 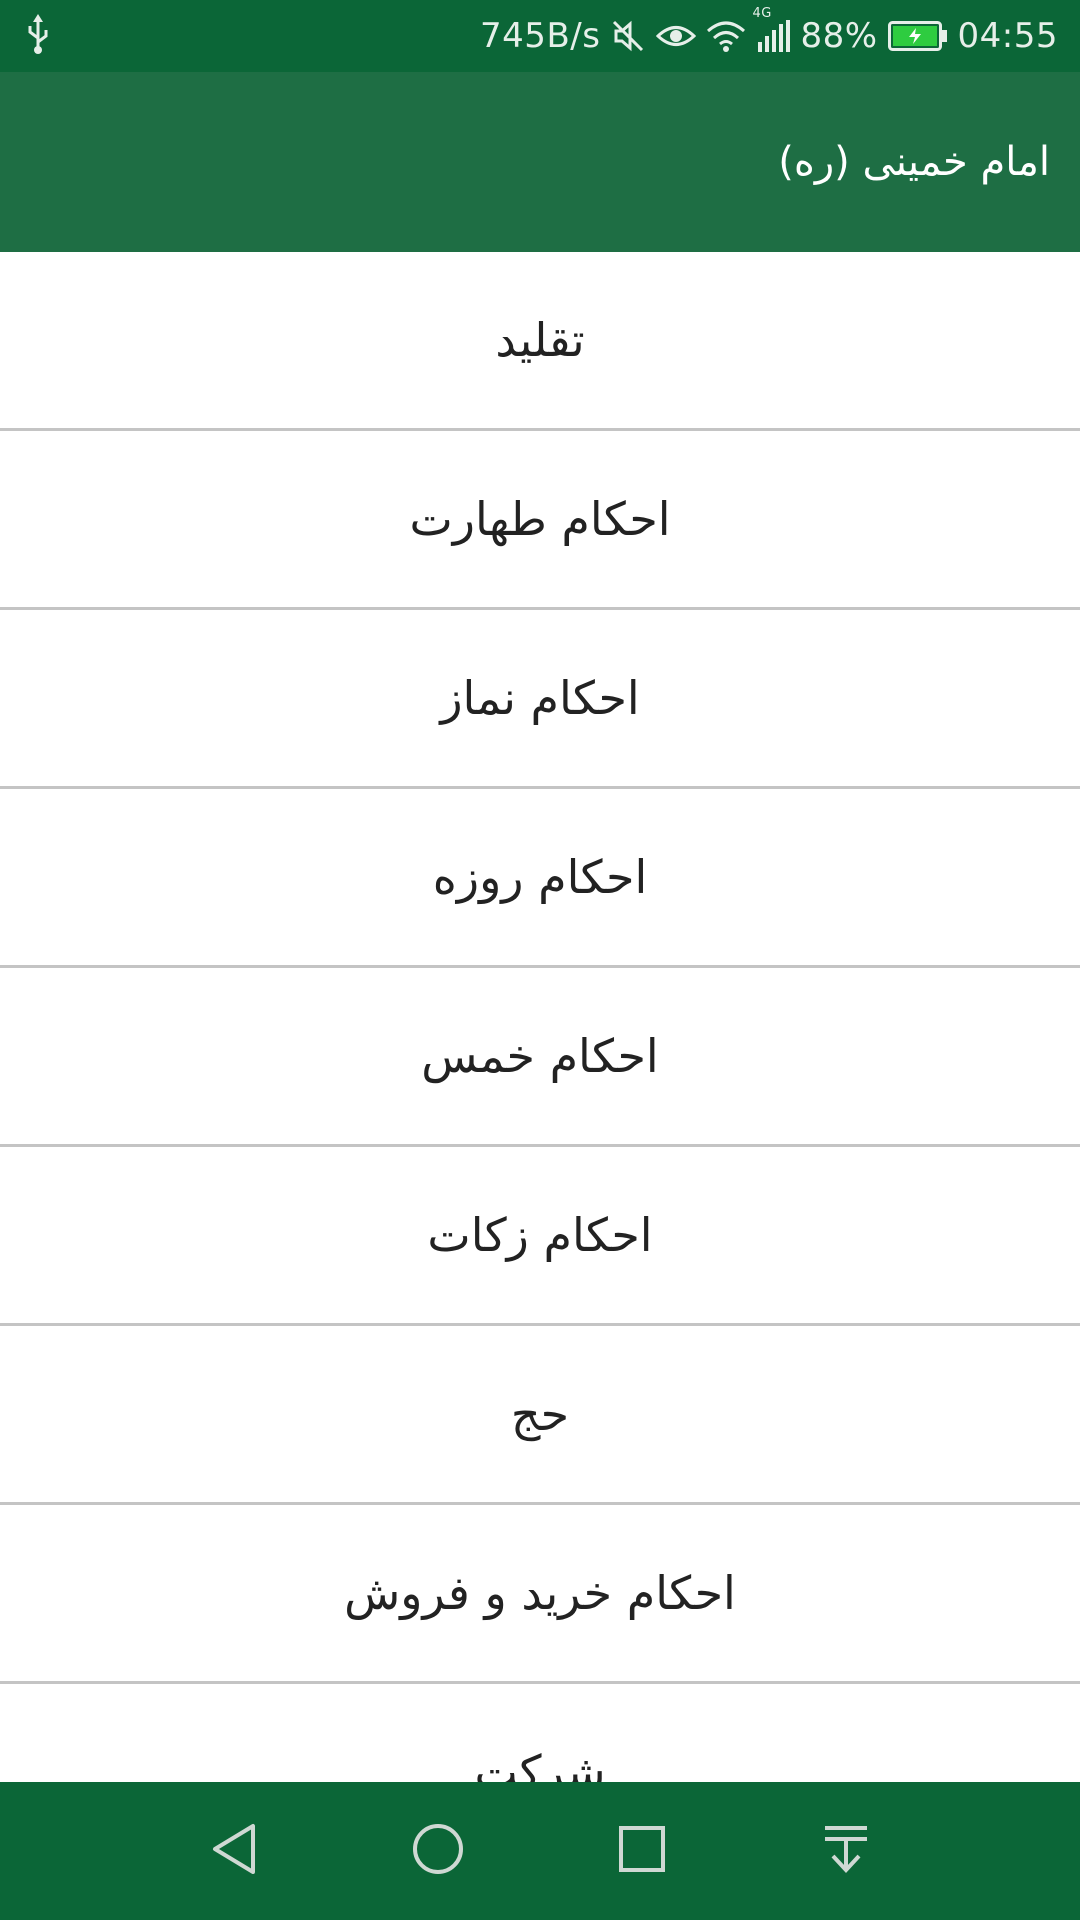 What do you see at coordinates (628, 36) in the screenshot?
I see `mute-icon` at bounding box center [628, 36].